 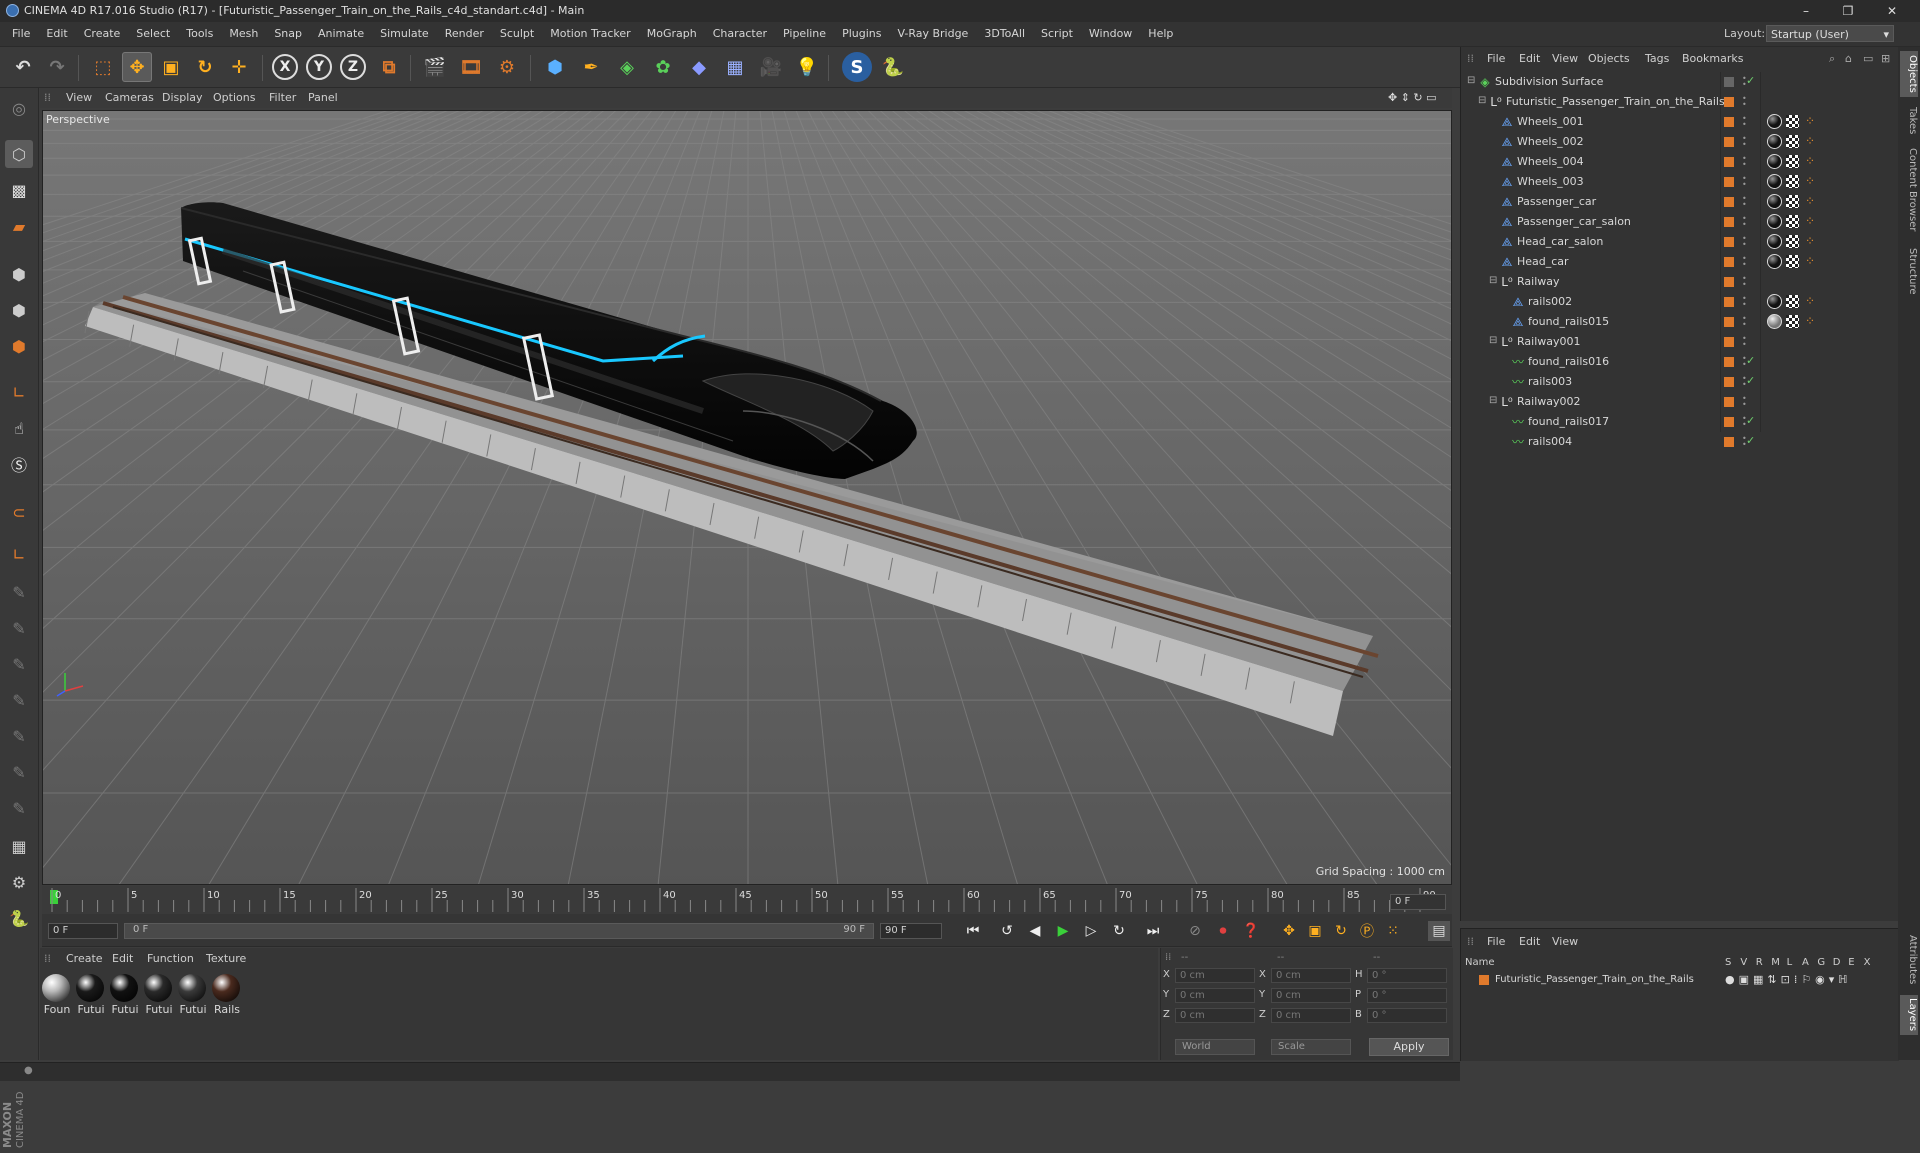 What do you see at coordinates (1529, 58) in the screenshot?
I see `object-menu-edit: Edit` at bounding box center [1529, 58].